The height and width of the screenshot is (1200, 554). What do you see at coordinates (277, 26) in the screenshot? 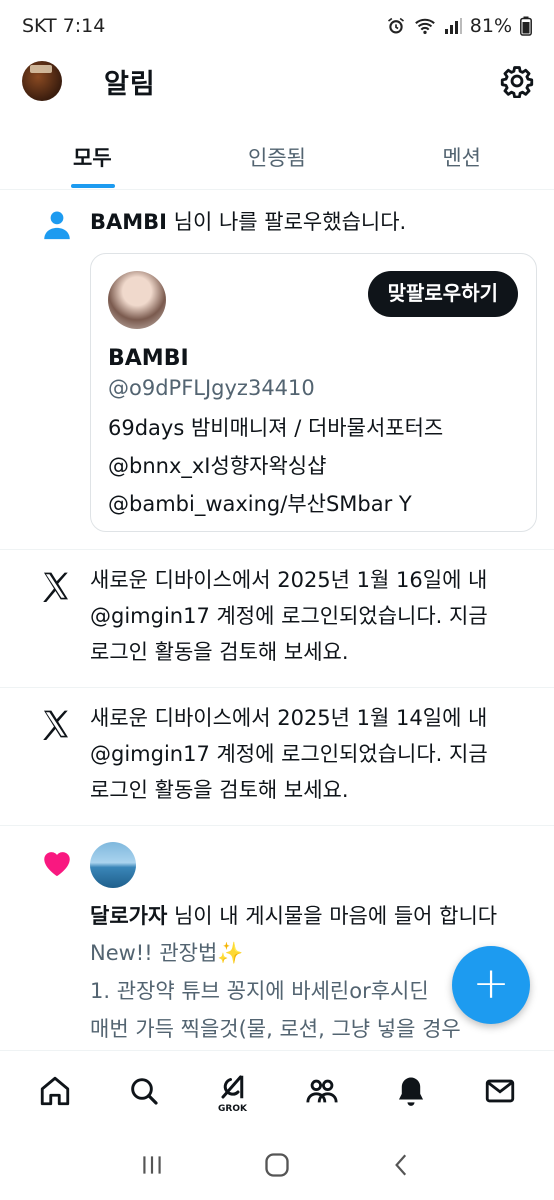
I see `status-bar: SKT 7:14 81%` at bounding box center [277, 26].